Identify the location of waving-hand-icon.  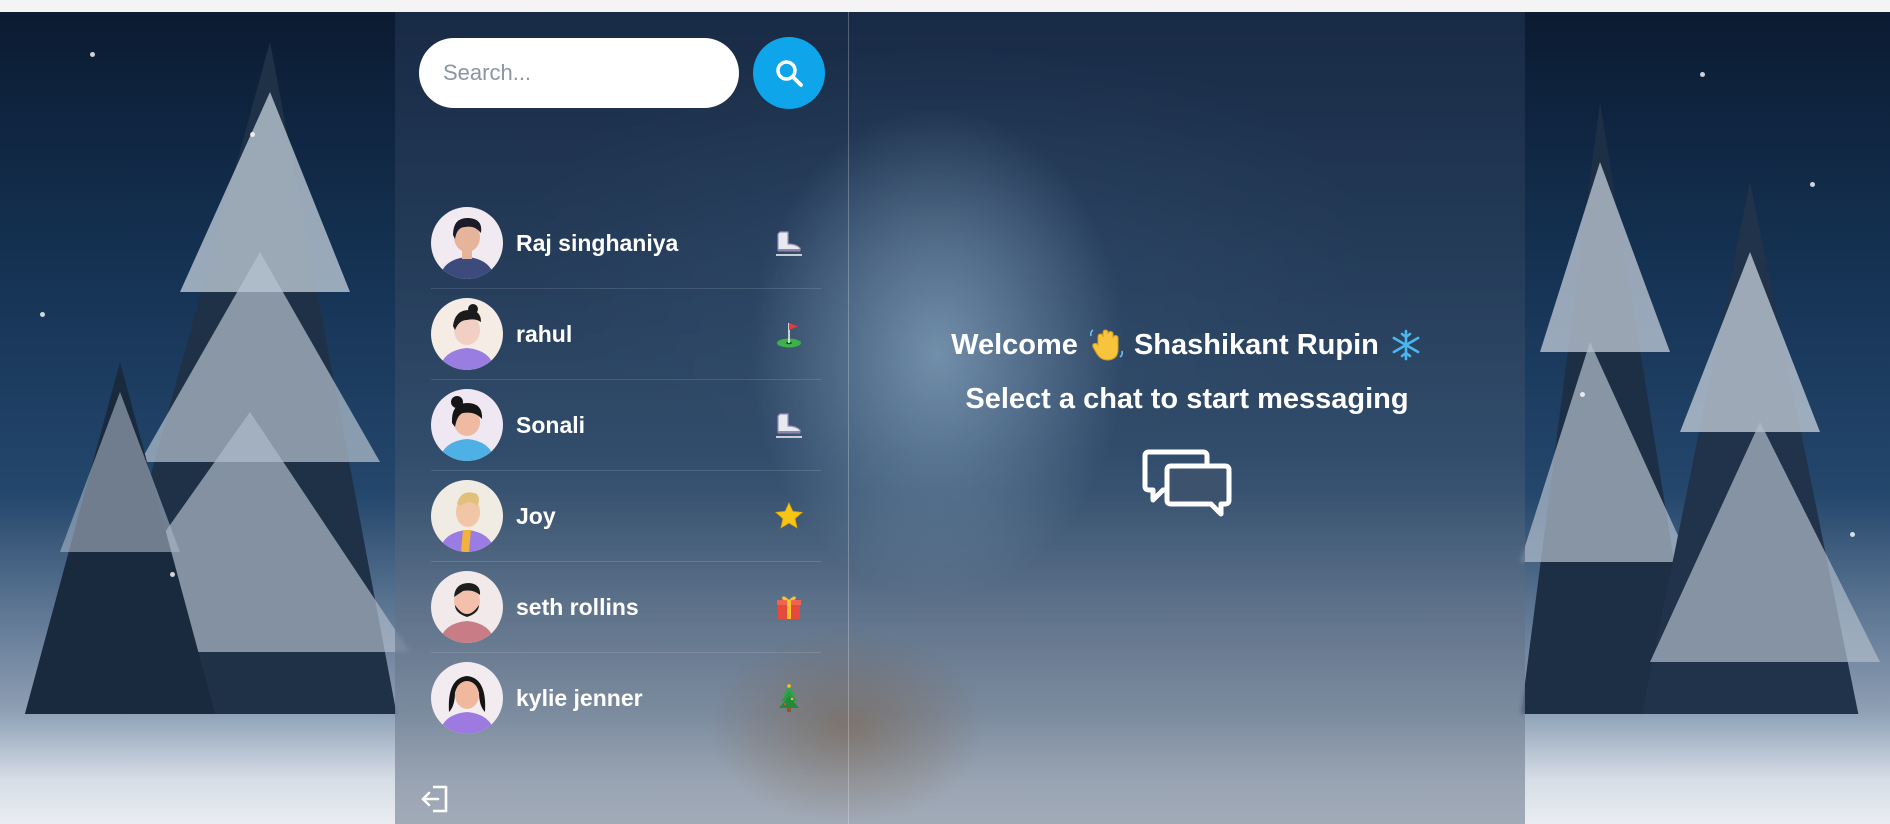
(1106, 345).